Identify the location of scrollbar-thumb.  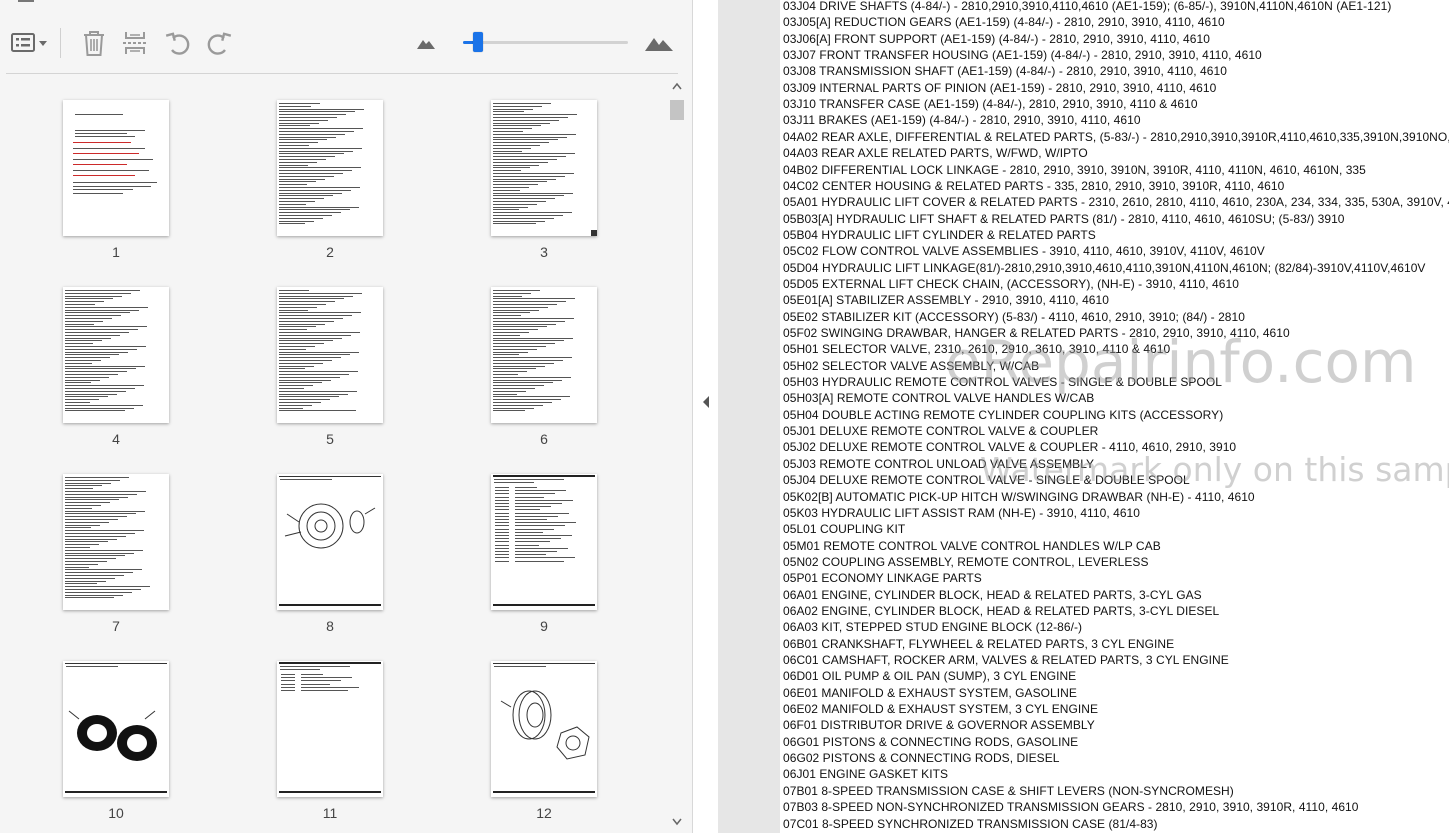
(677, 110).